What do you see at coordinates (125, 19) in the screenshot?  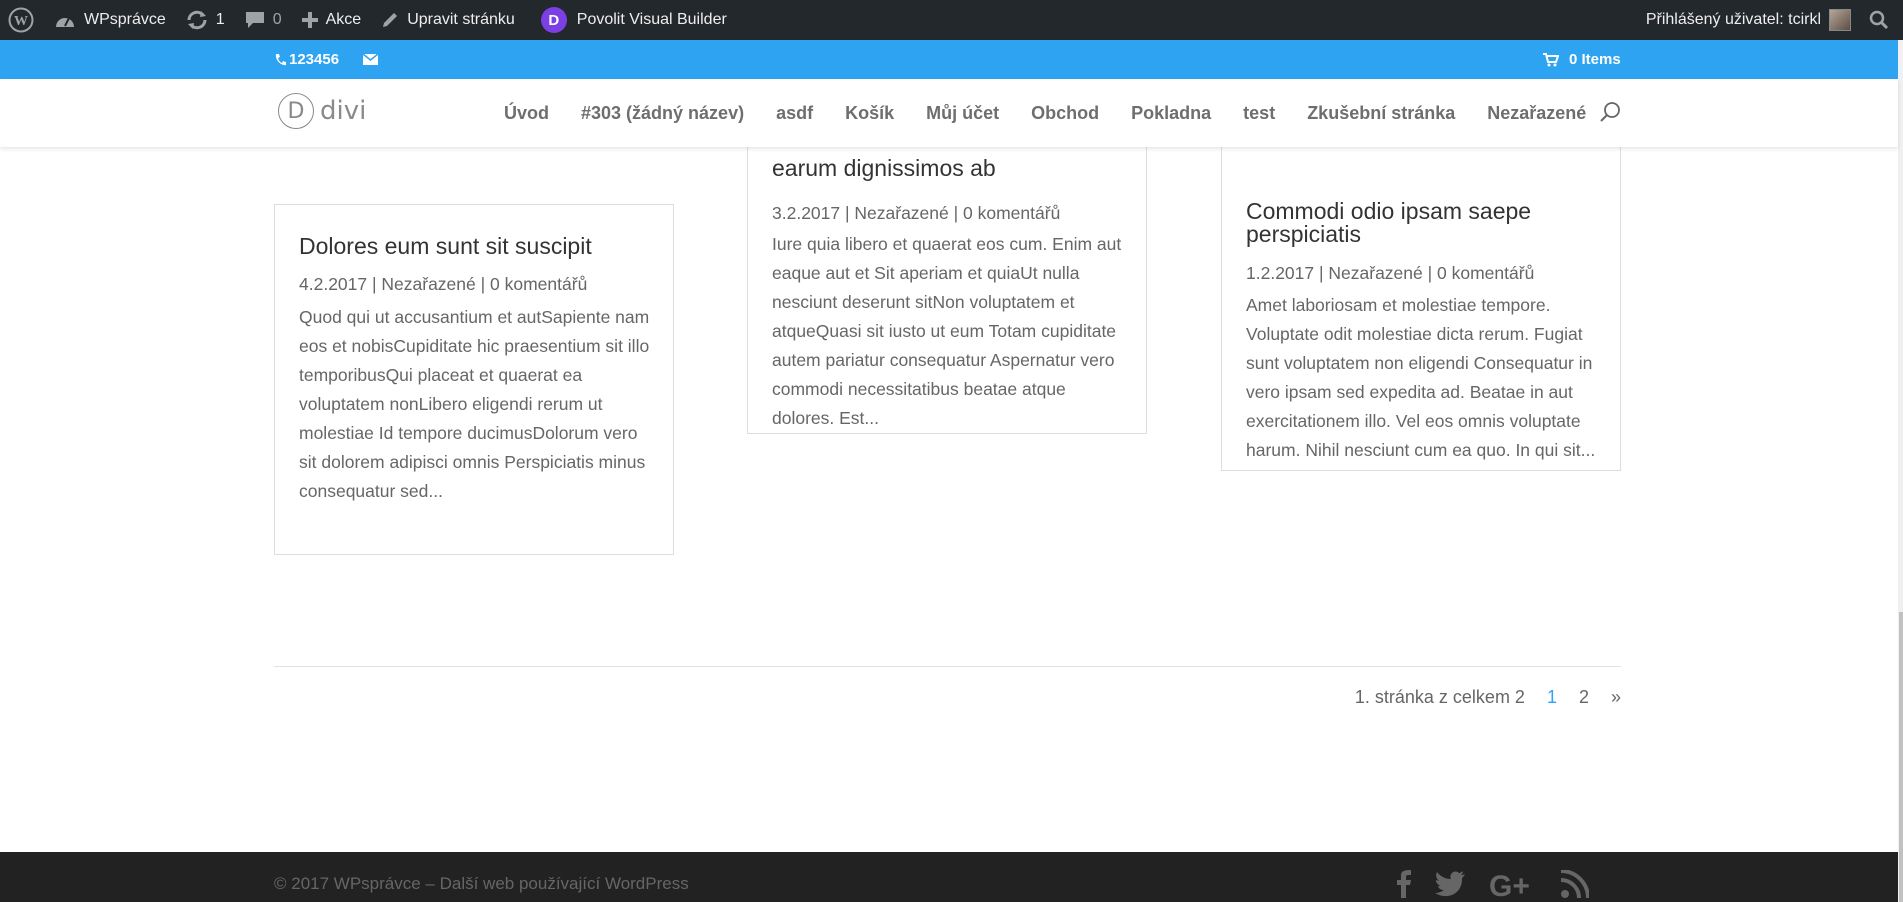 I see `site-name: WPsprávce` at bounding box center [125, 19].